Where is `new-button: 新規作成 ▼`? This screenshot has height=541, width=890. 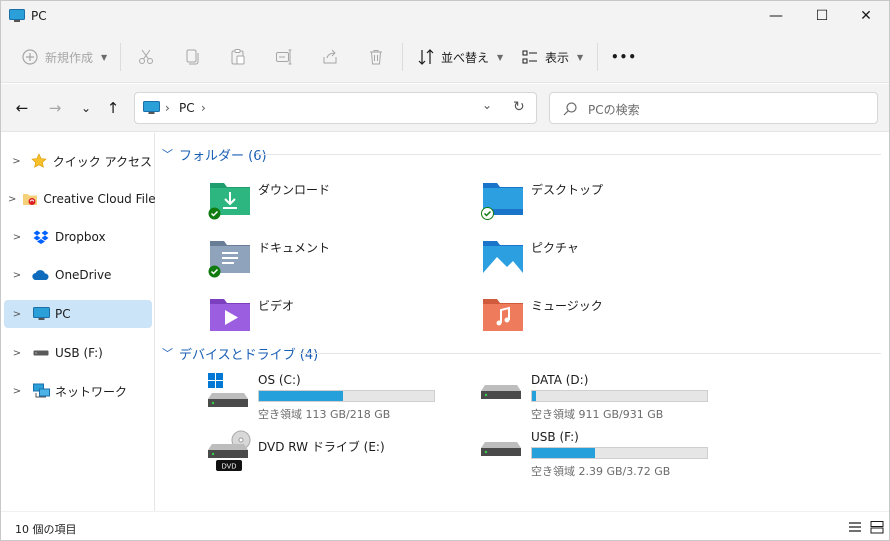 new-button: 新規作成 ▼ is located at coordinates (64, 57).